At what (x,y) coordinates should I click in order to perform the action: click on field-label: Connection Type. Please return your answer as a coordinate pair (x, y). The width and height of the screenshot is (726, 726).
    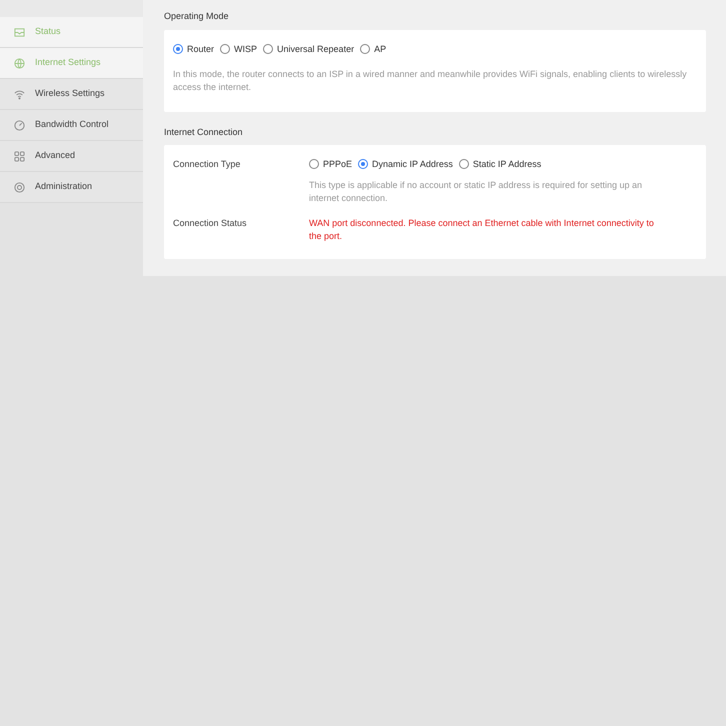
    Looking at the image, I should click on (207, 164).